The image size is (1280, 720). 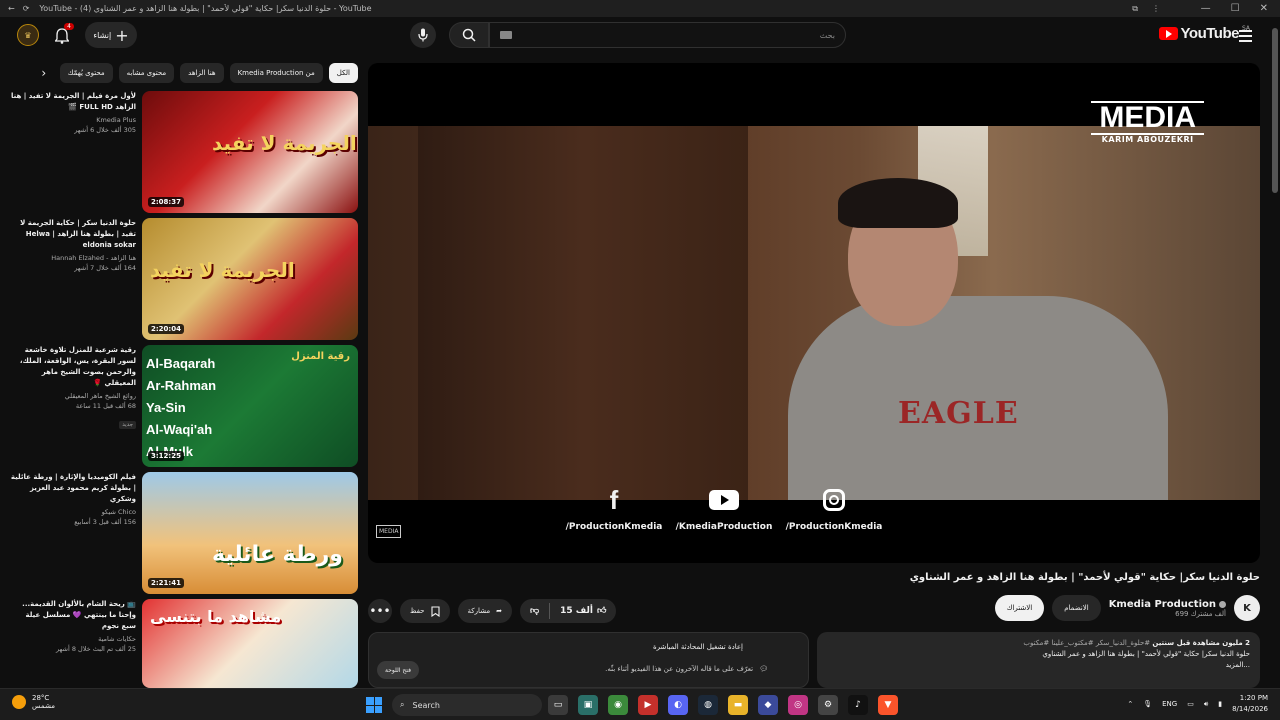 I want to click on instagram-app-icon: ◎, so click(x=798, y=705).